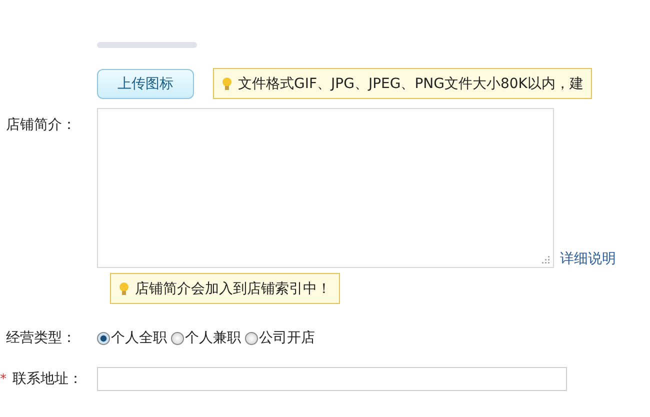 The width and height of the screenshot is (650, 417). What do you see at coordinates (40, 125) in the screenshot?
I see `field-label: 店铺简介：` at bounding box center [40, 125].